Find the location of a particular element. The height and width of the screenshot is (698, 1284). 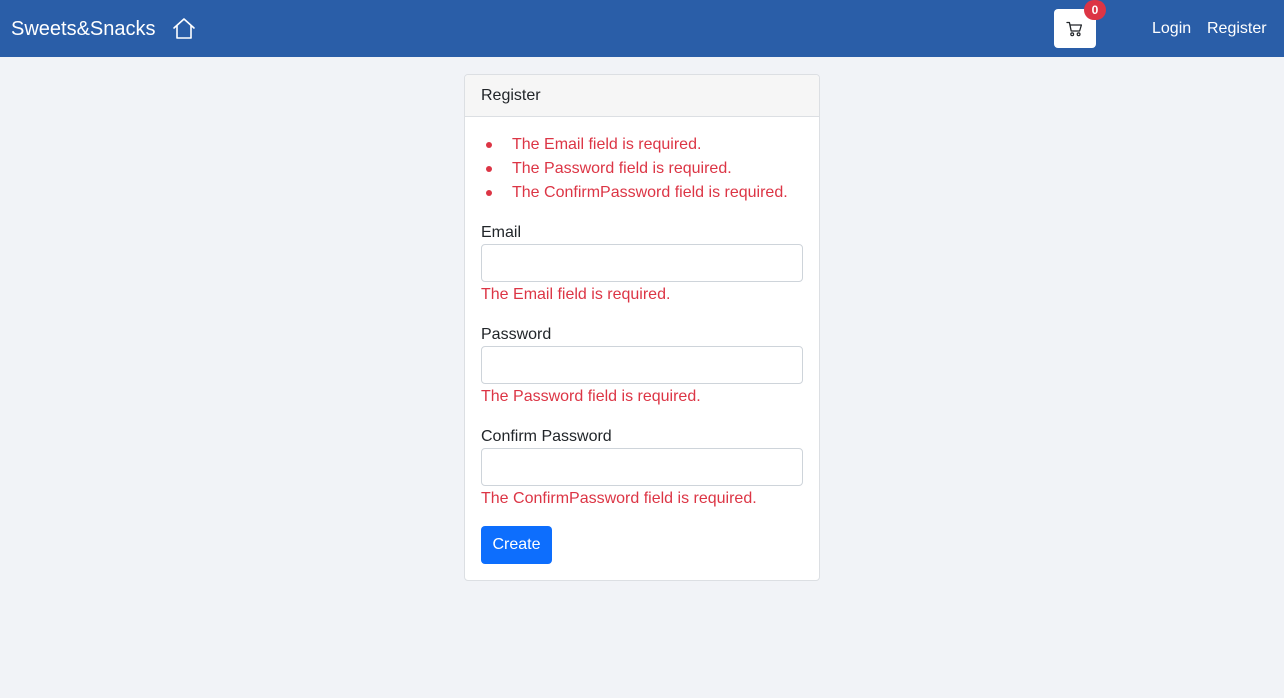

home-link is located at coordinates (184, 29).